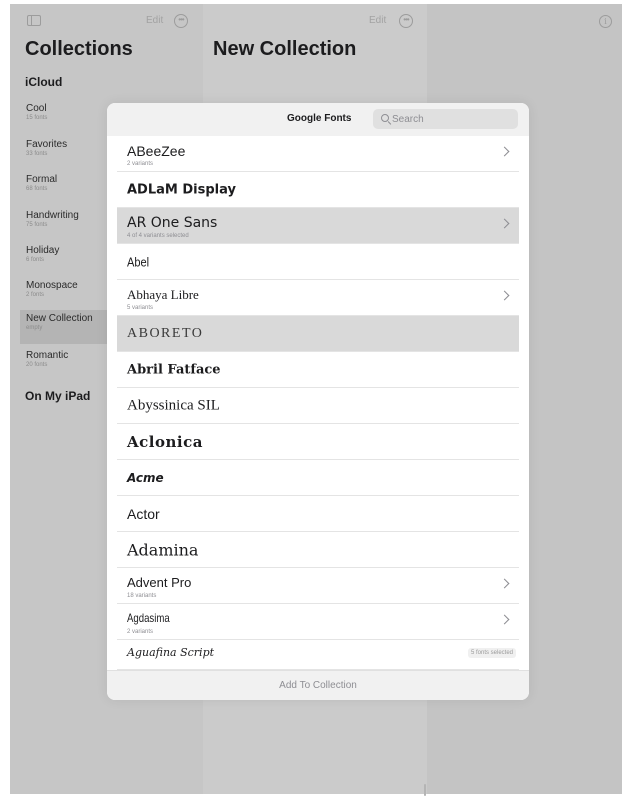 This screenshot has width=626, height=796. What do you see at coordinates (142, 596) in the screenshot?
I see `font-variants: 18 variants` at bounding box center [142, 596].